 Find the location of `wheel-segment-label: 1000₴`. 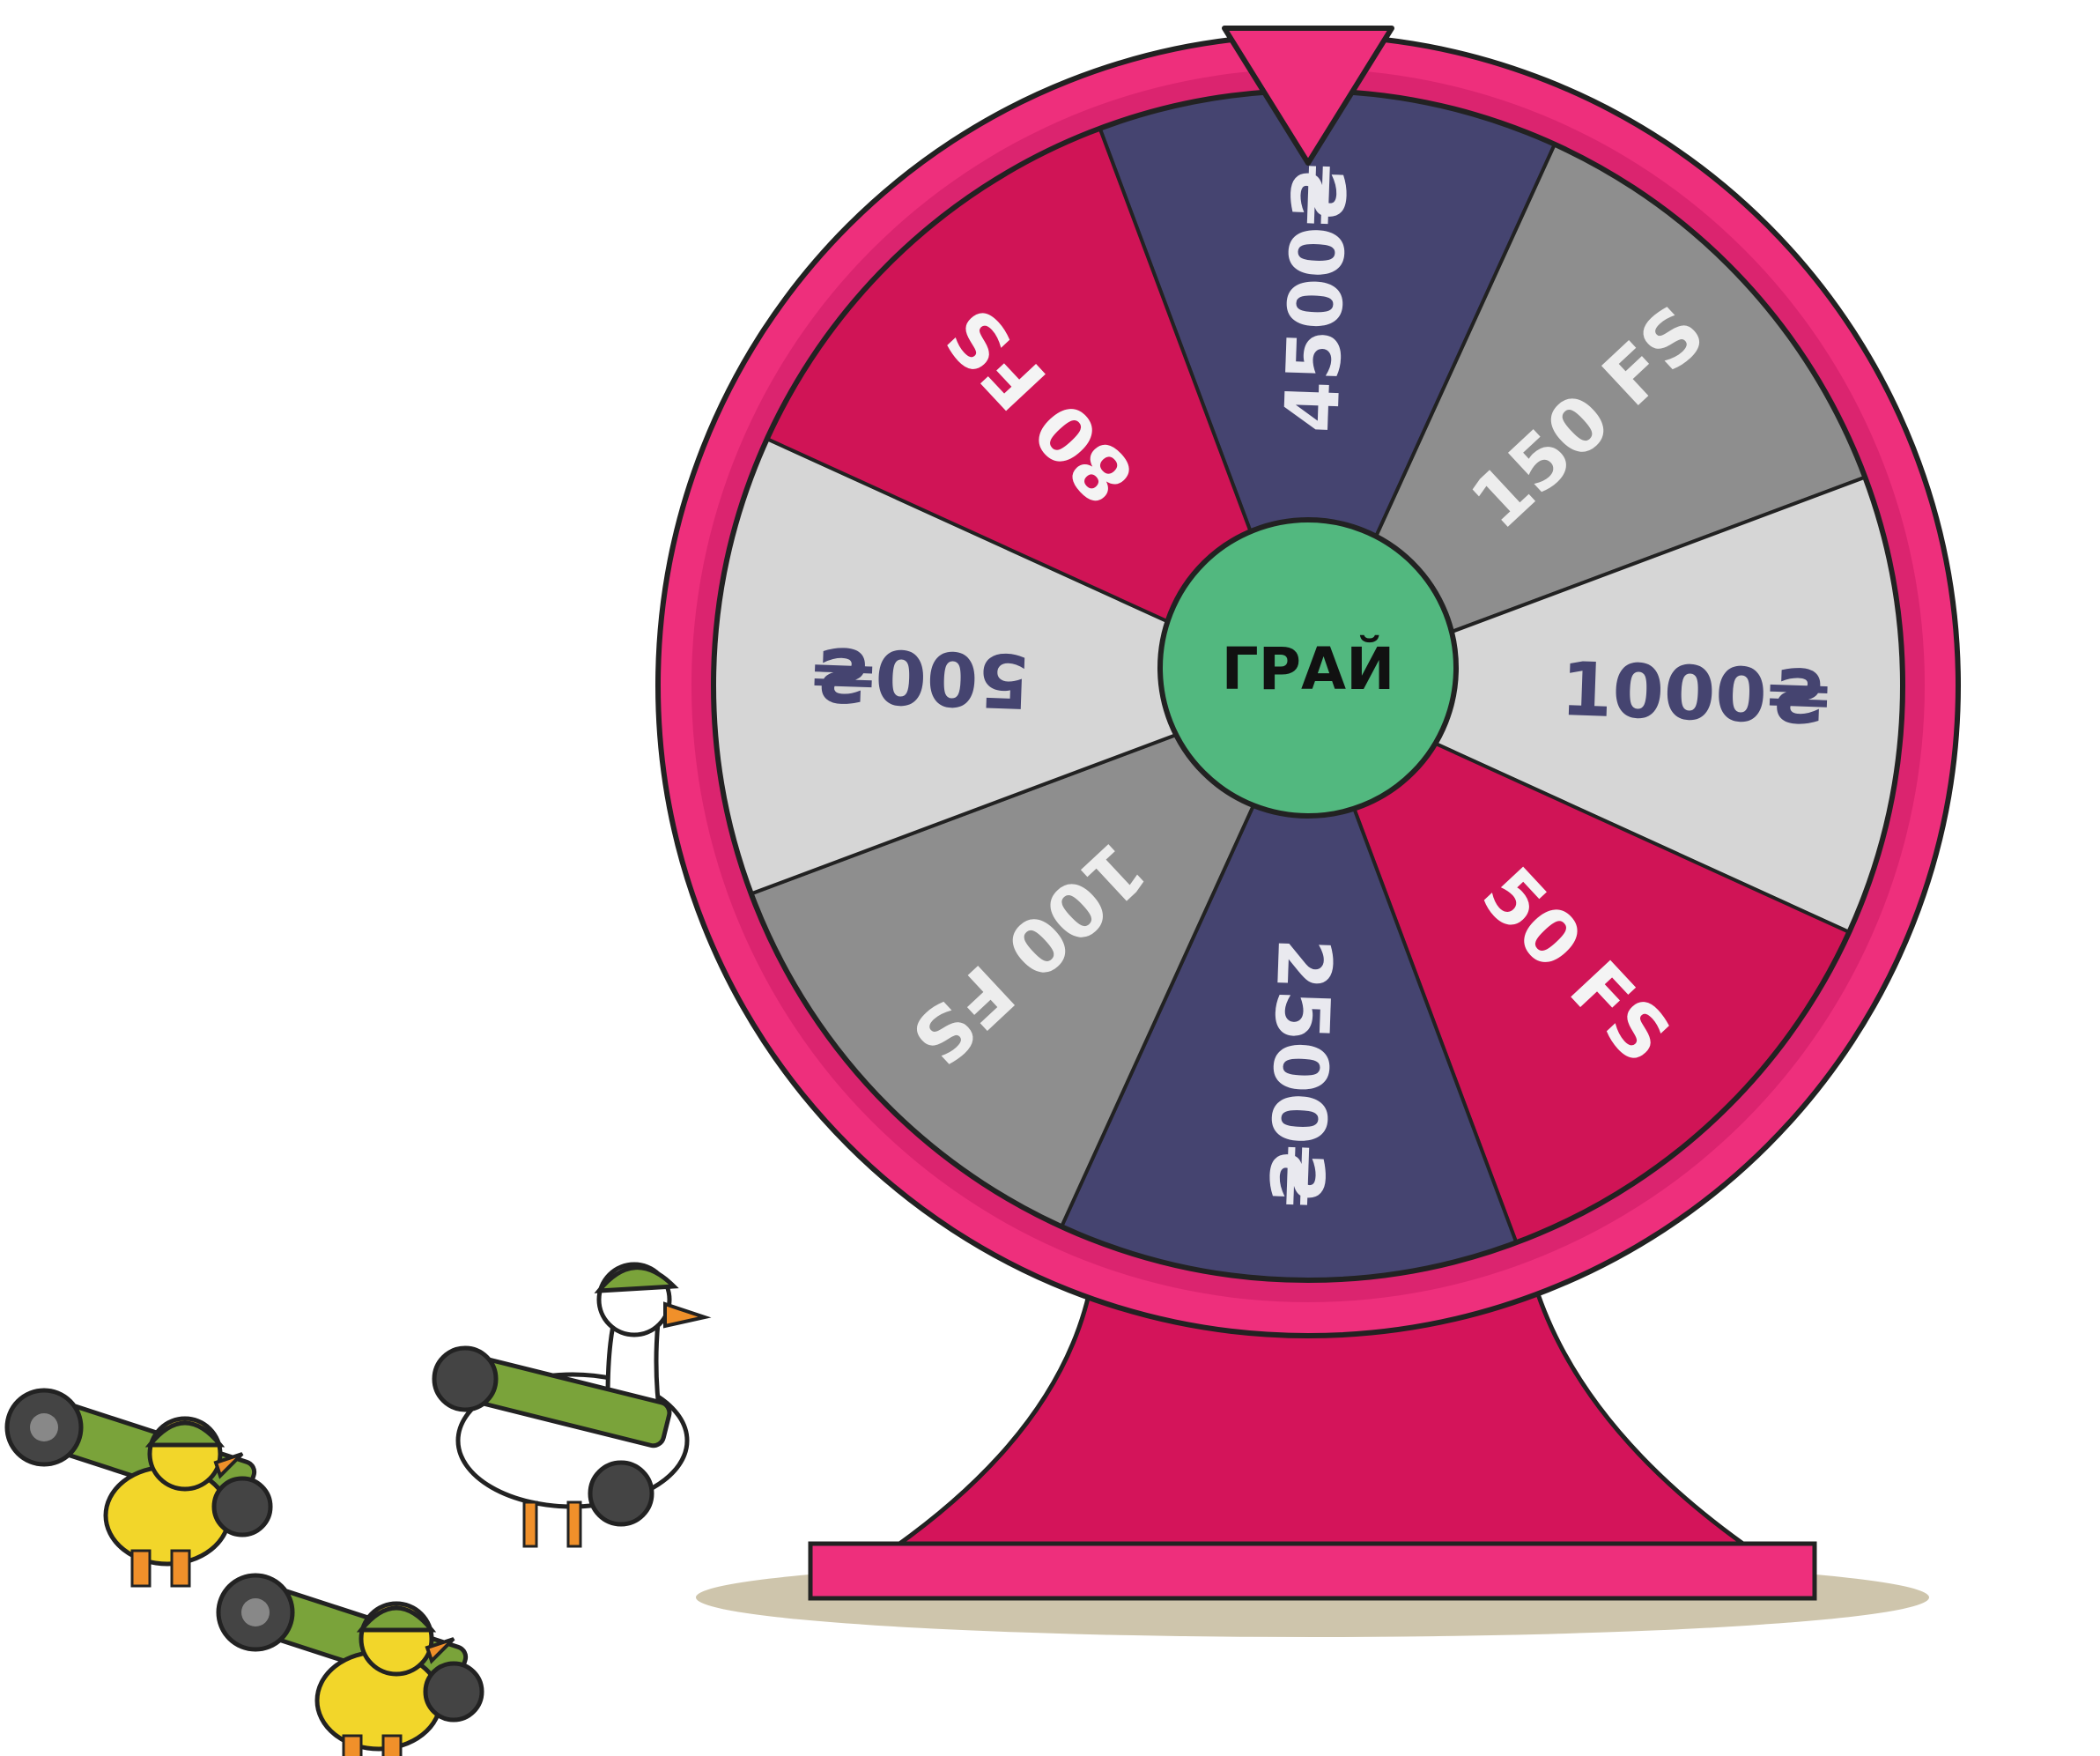

wheel-segment-label: 1000₴ is located at coordinates (1695, 694).